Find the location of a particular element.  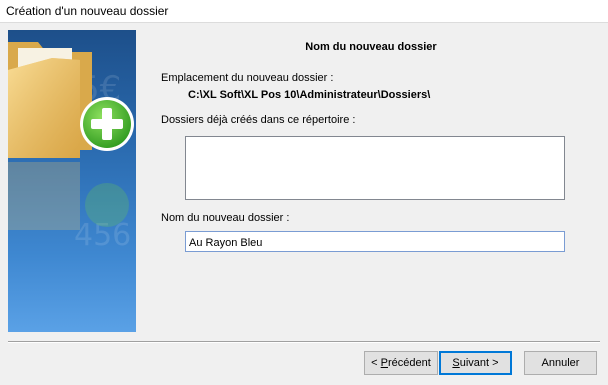

cancel-button: Annuler is located at coordinates (560, 363).